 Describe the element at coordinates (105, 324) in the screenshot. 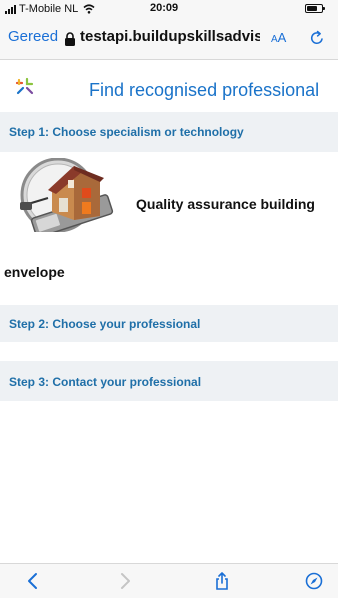

I see `step-2-label: Step 2: Choose your professional` at that location.